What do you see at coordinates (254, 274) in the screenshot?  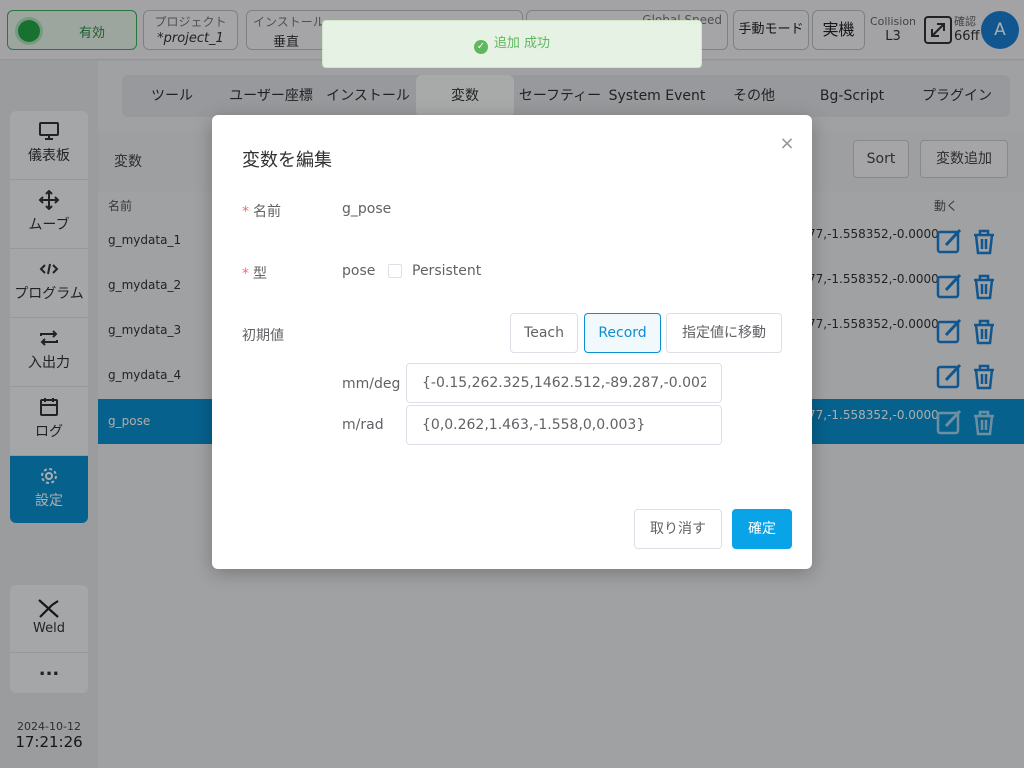 I see `type-label: * 型` at bounding box center [254, 274].